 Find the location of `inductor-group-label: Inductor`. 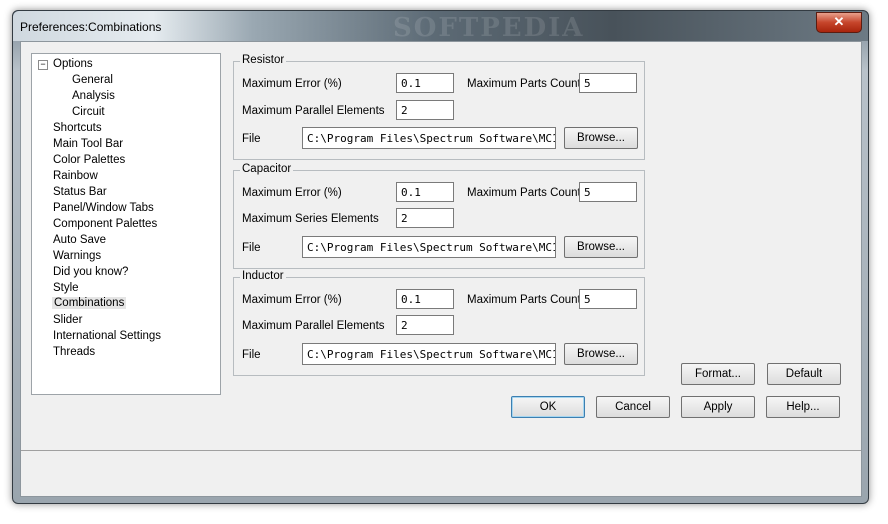

inductor-group-label: Inductor is located at coordinates (263, 276).